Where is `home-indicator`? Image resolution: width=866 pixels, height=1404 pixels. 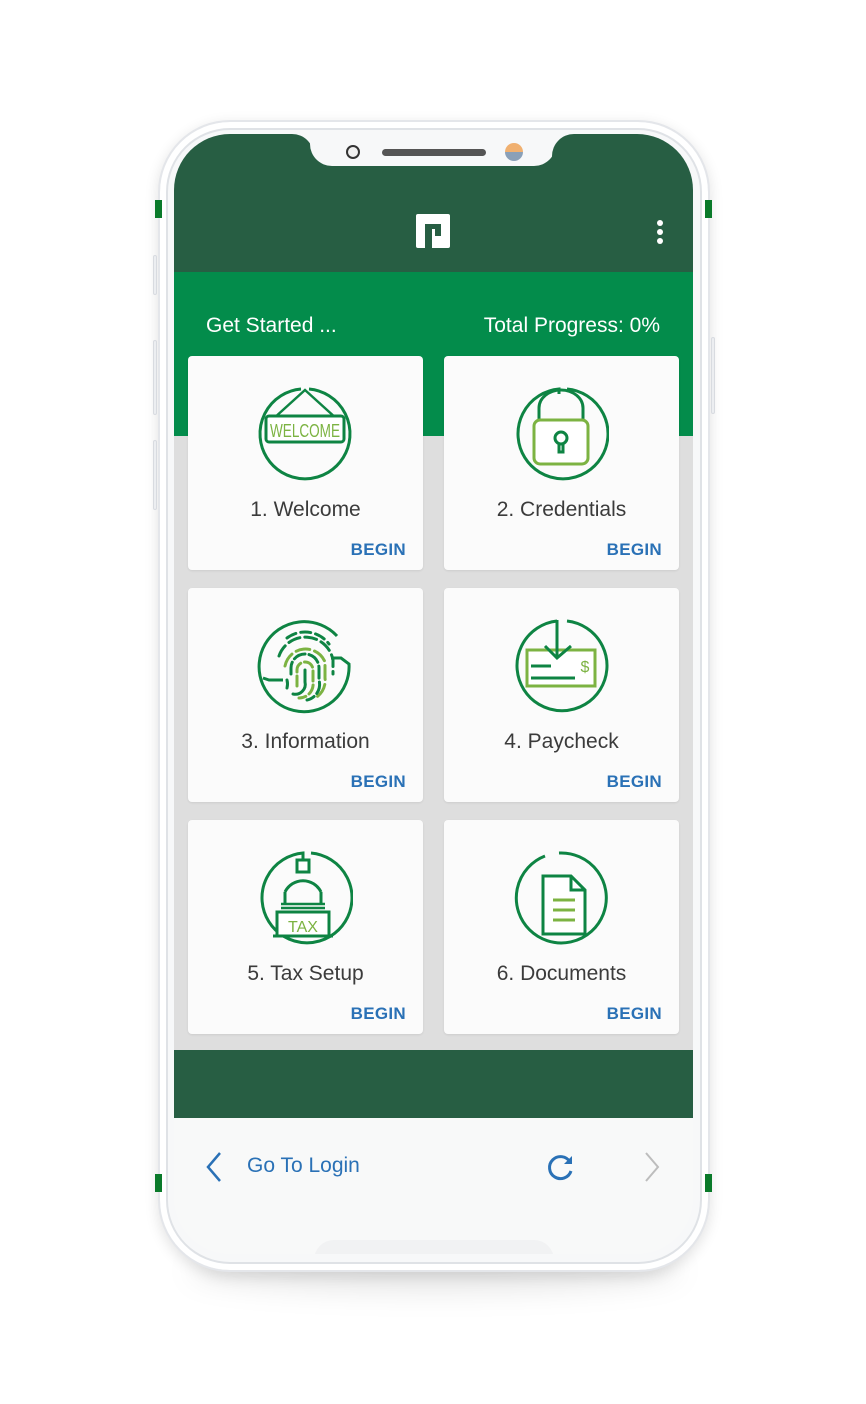
home-indicator is located at coordinates (434, 1247).